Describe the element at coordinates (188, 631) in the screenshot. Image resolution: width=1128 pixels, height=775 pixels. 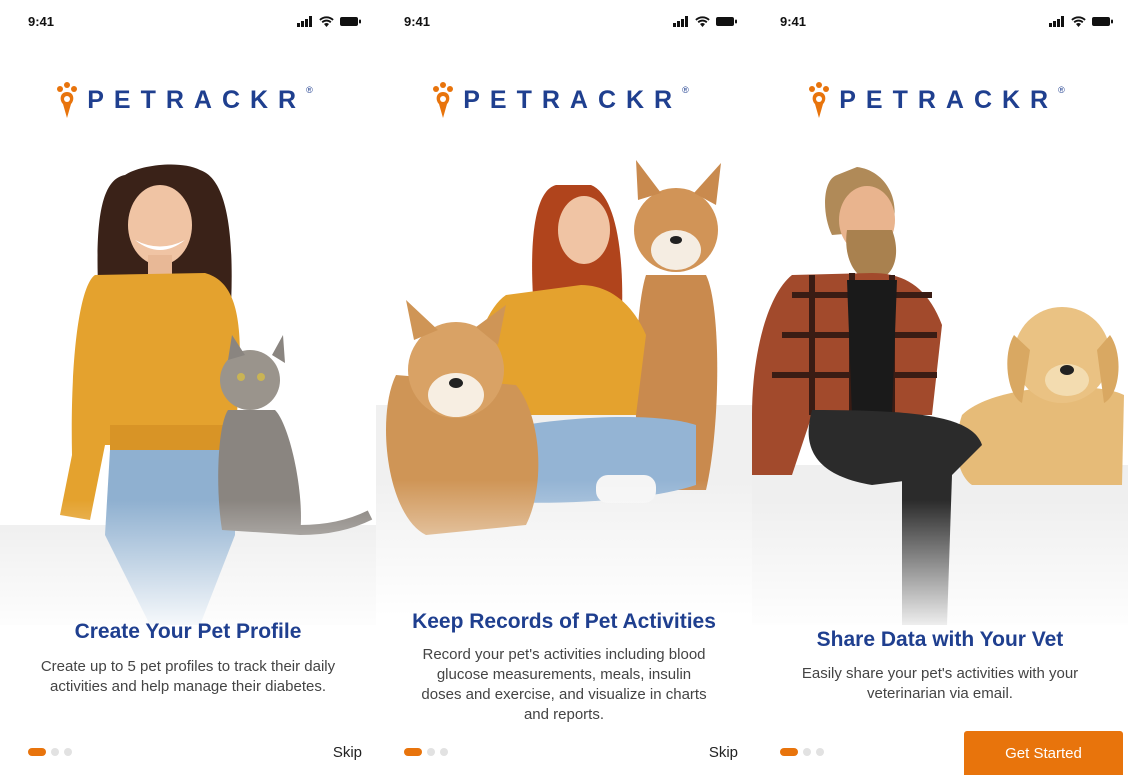
I see `screen-title: Create Your Pet Profile` at that location.